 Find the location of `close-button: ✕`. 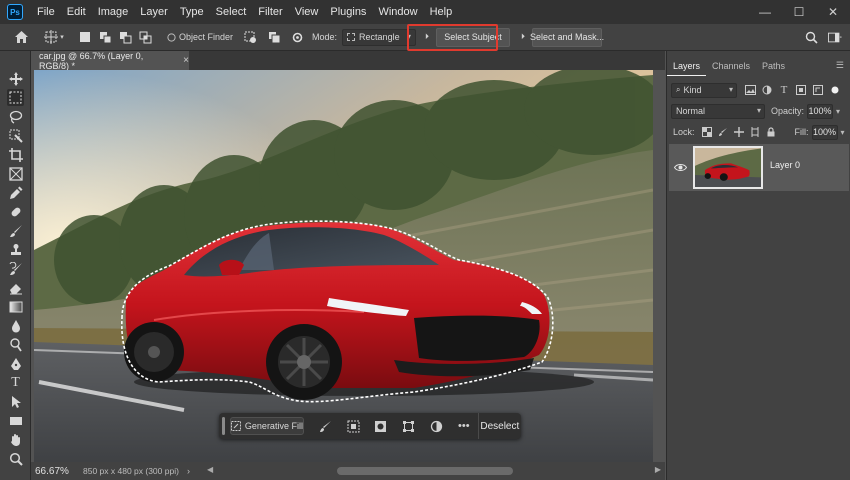

close-button: ✕ is located at coordinates (833, 12).